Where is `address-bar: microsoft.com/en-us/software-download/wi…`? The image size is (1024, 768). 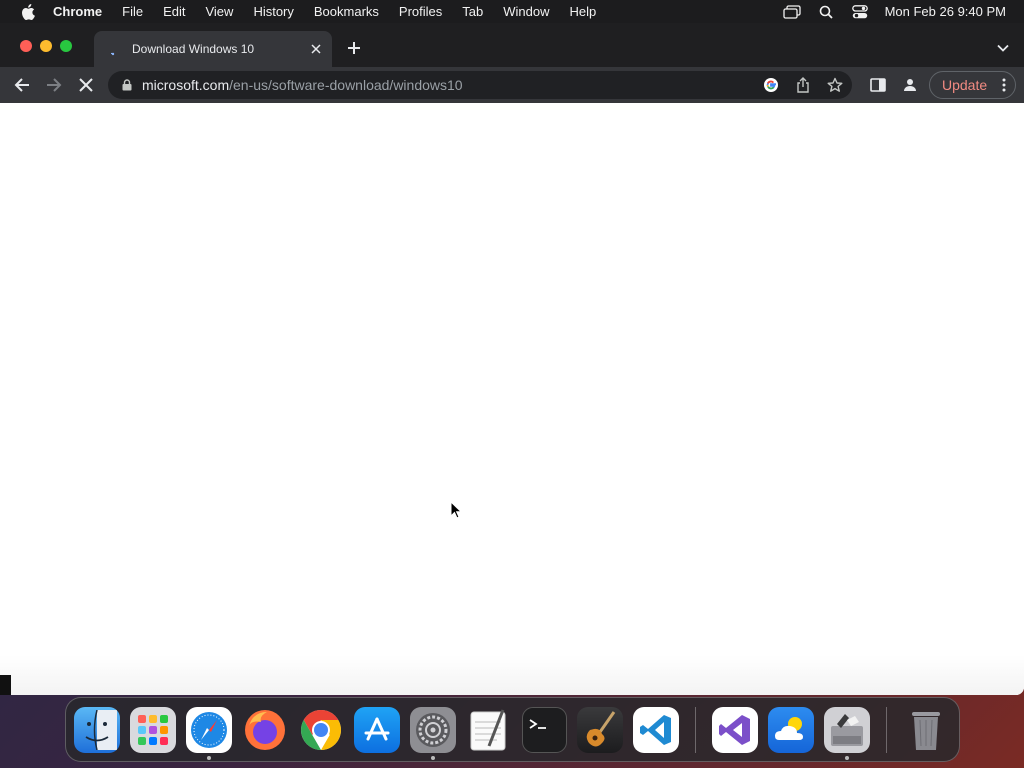
address-bar: microsoft.com/en-us/software-download/wi… is located at coordinates (480, 85).